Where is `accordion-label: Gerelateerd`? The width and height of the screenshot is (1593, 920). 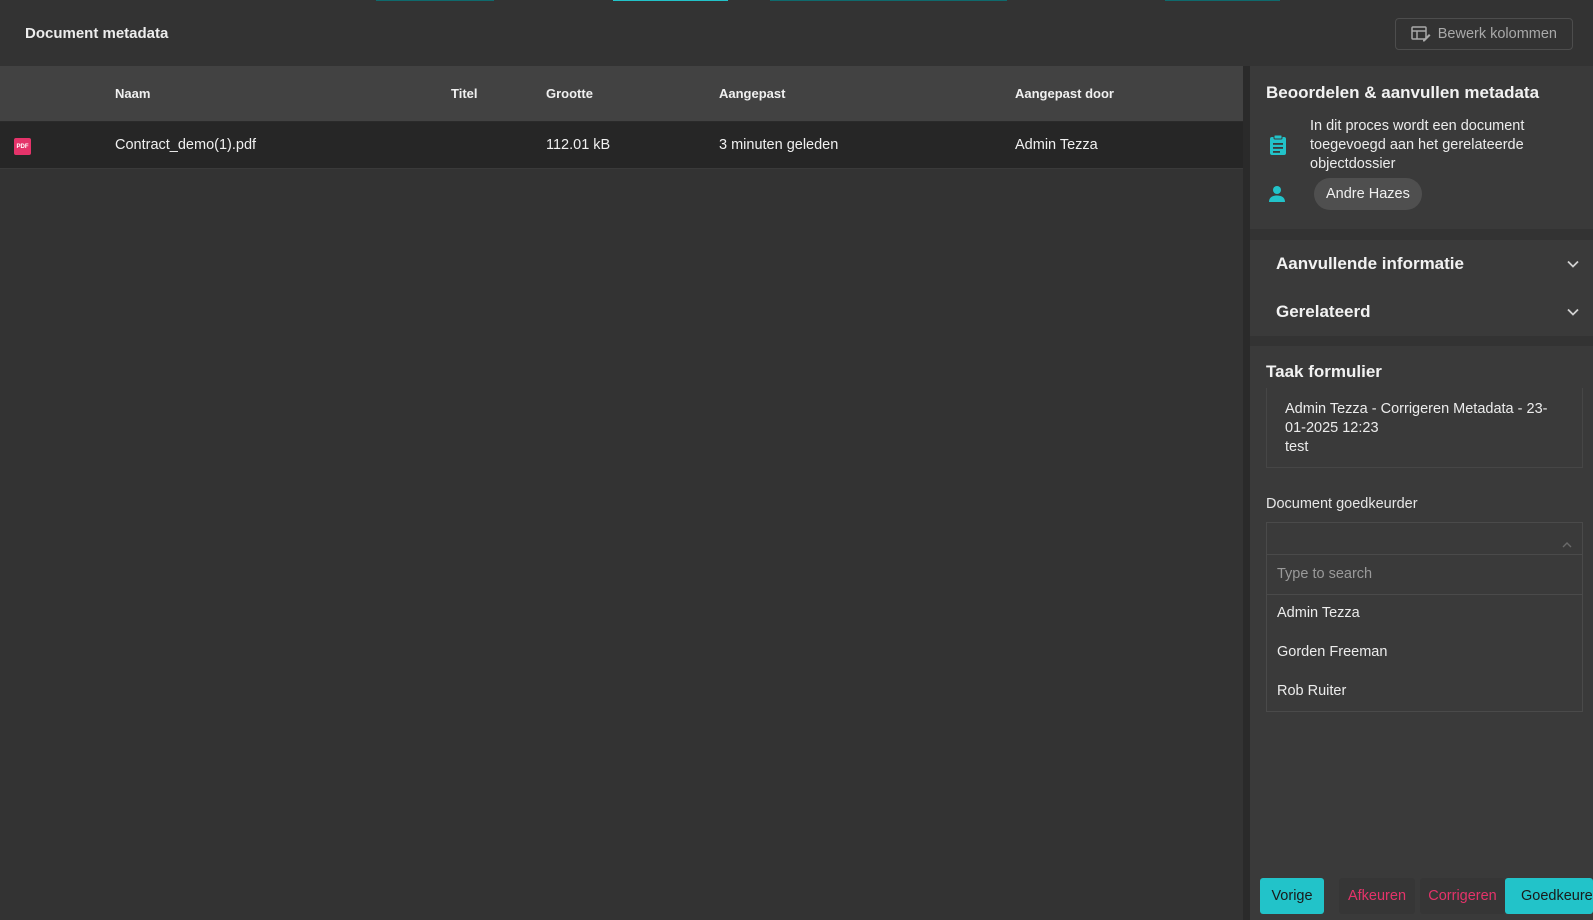
accordion-label: Gerelateerd is located at coordinates (1323, 311).